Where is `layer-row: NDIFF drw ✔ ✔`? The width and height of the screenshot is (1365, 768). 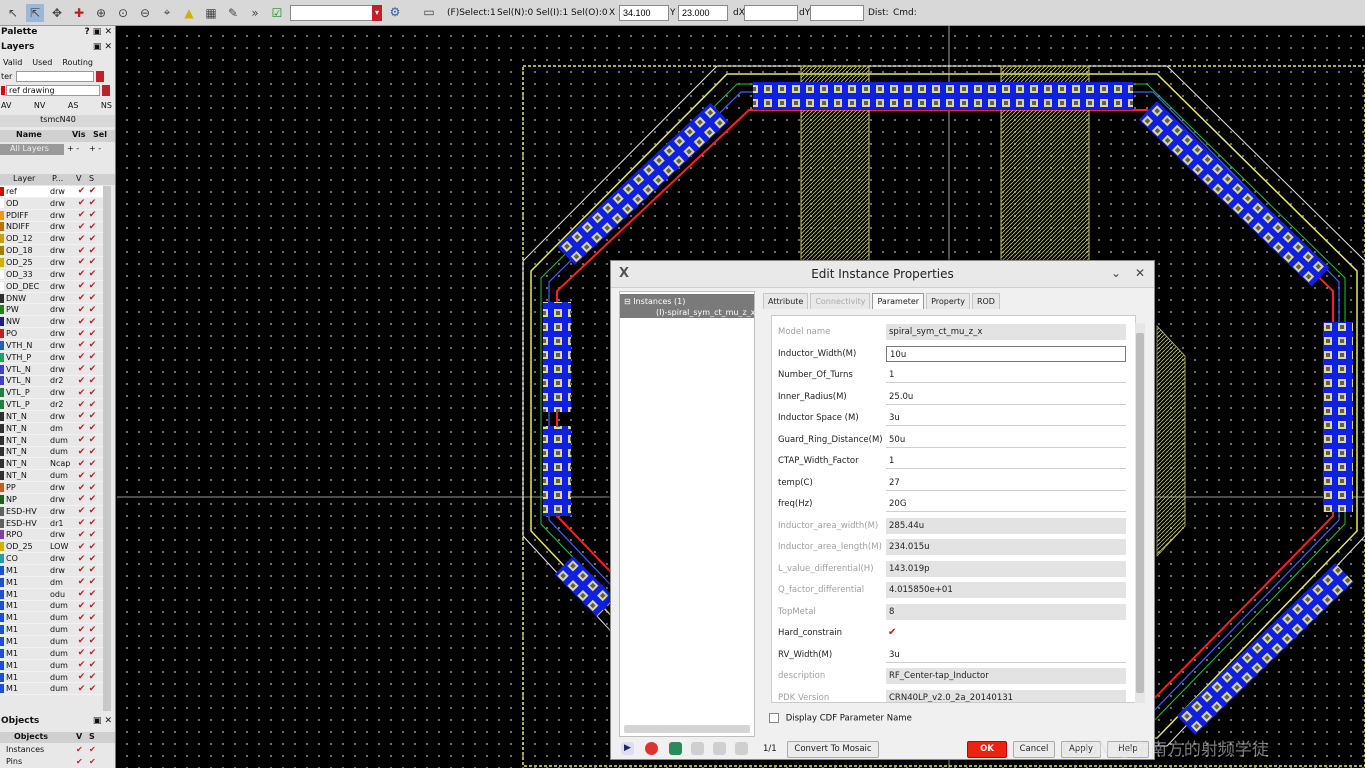 layer-row: NDIFF drw ✔ ✔ is located at coordinates (51, 228).